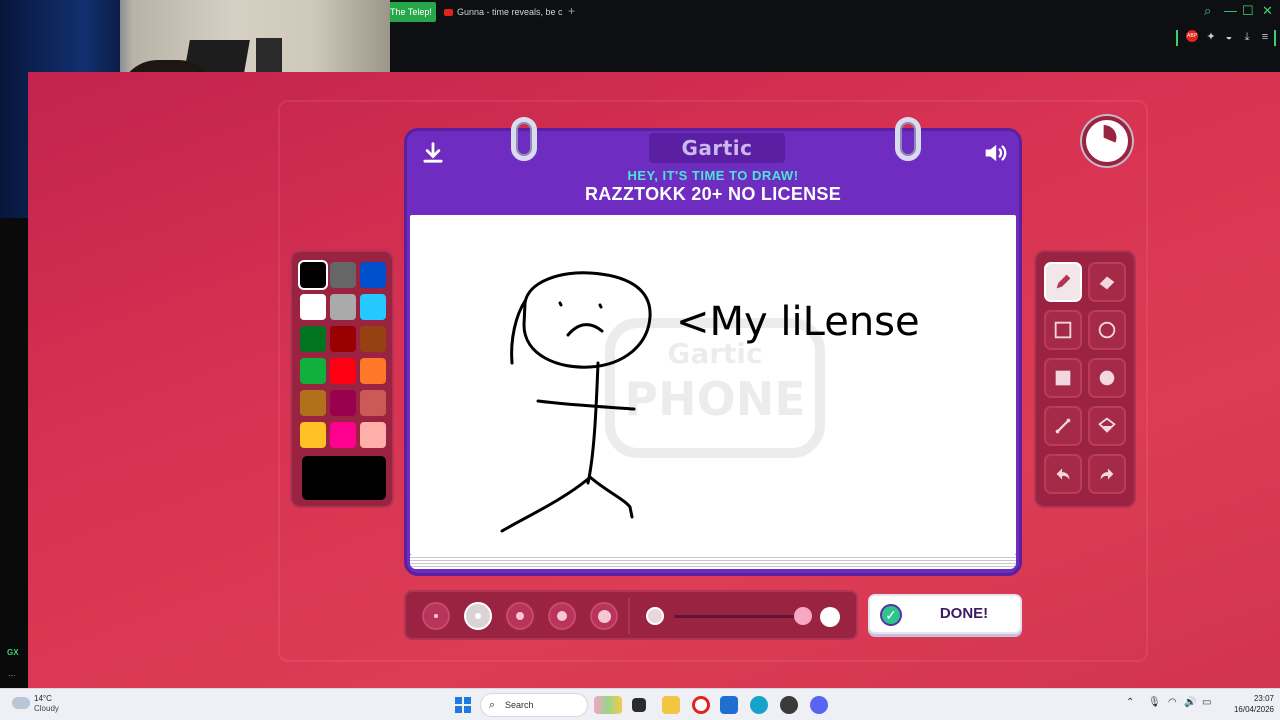  Describe the element at coordinates (1063, 330) in the screenshot. I see `rectangle-outline-tool` at that location.